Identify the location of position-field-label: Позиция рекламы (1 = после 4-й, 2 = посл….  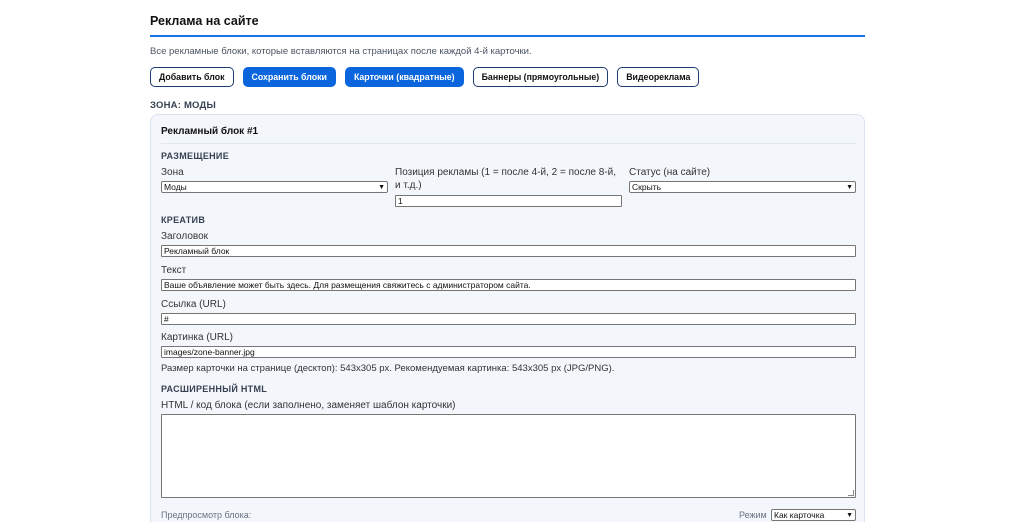
(506, 179).